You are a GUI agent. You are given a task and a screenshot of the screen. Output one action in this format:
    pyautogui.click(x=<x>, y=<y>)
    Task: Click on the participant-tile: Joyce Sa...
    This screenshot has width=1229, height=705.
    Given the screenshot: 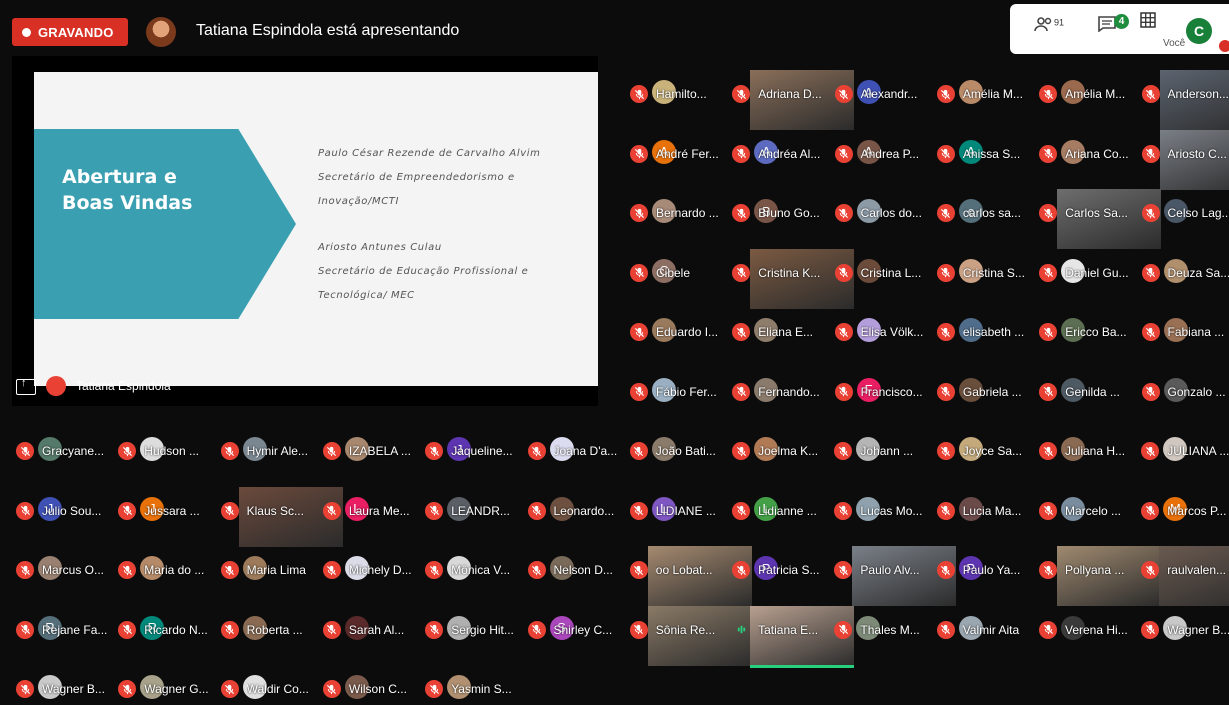 What is the action you would take?
    pyautogui.click(x=983, y=451)
    